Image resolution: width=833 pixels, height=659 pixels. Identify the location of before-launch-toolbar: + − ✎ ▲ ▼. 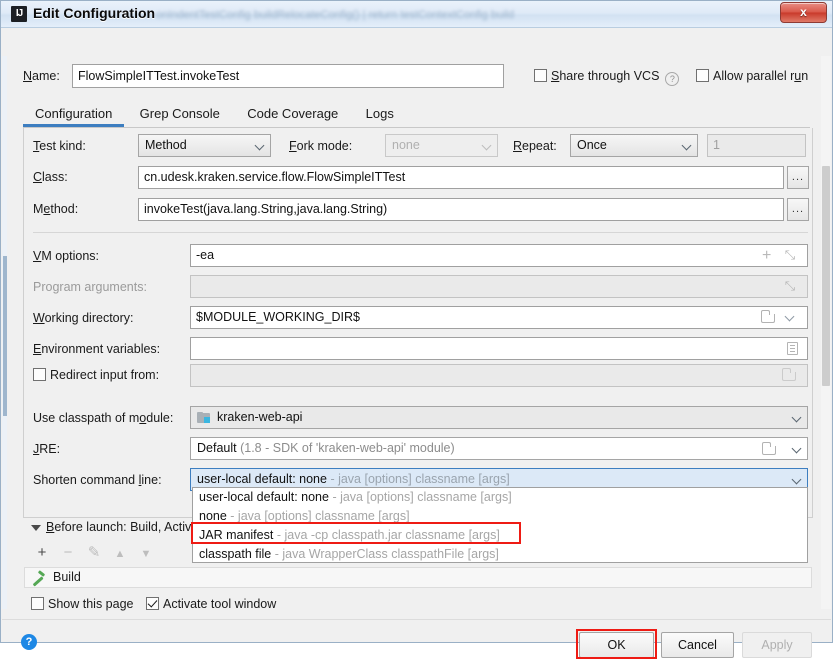
(94, 553).